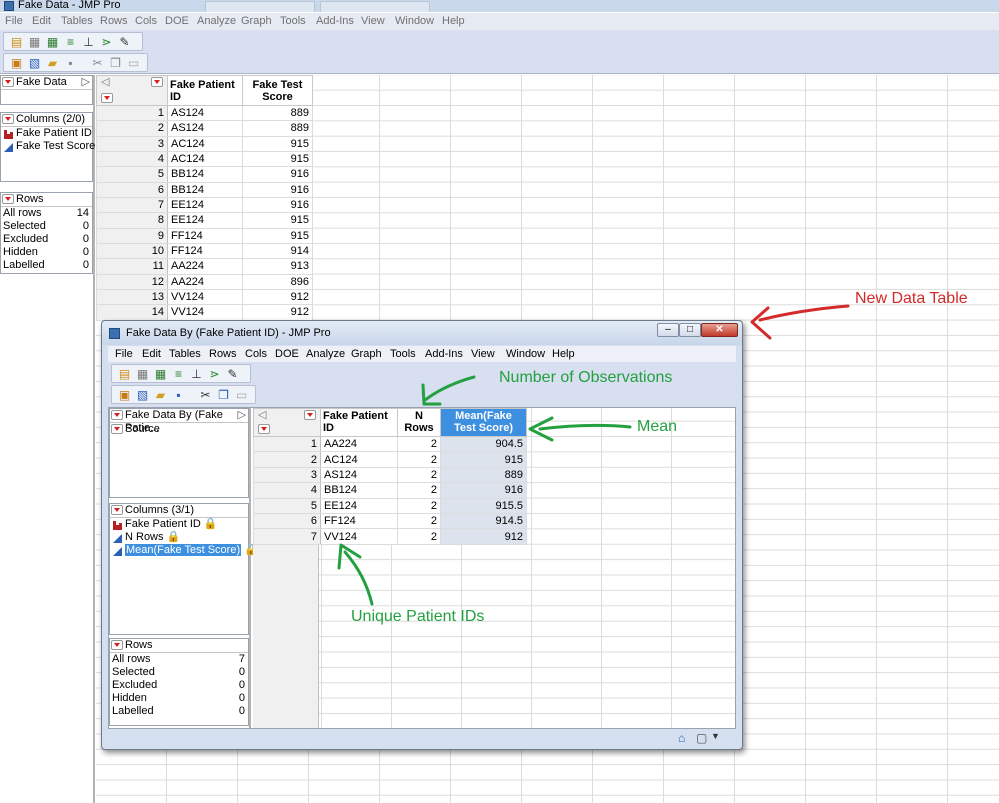 This screenshot has height=803, width=999. I want to click on arrow-new-data-table, so click(804, 313).